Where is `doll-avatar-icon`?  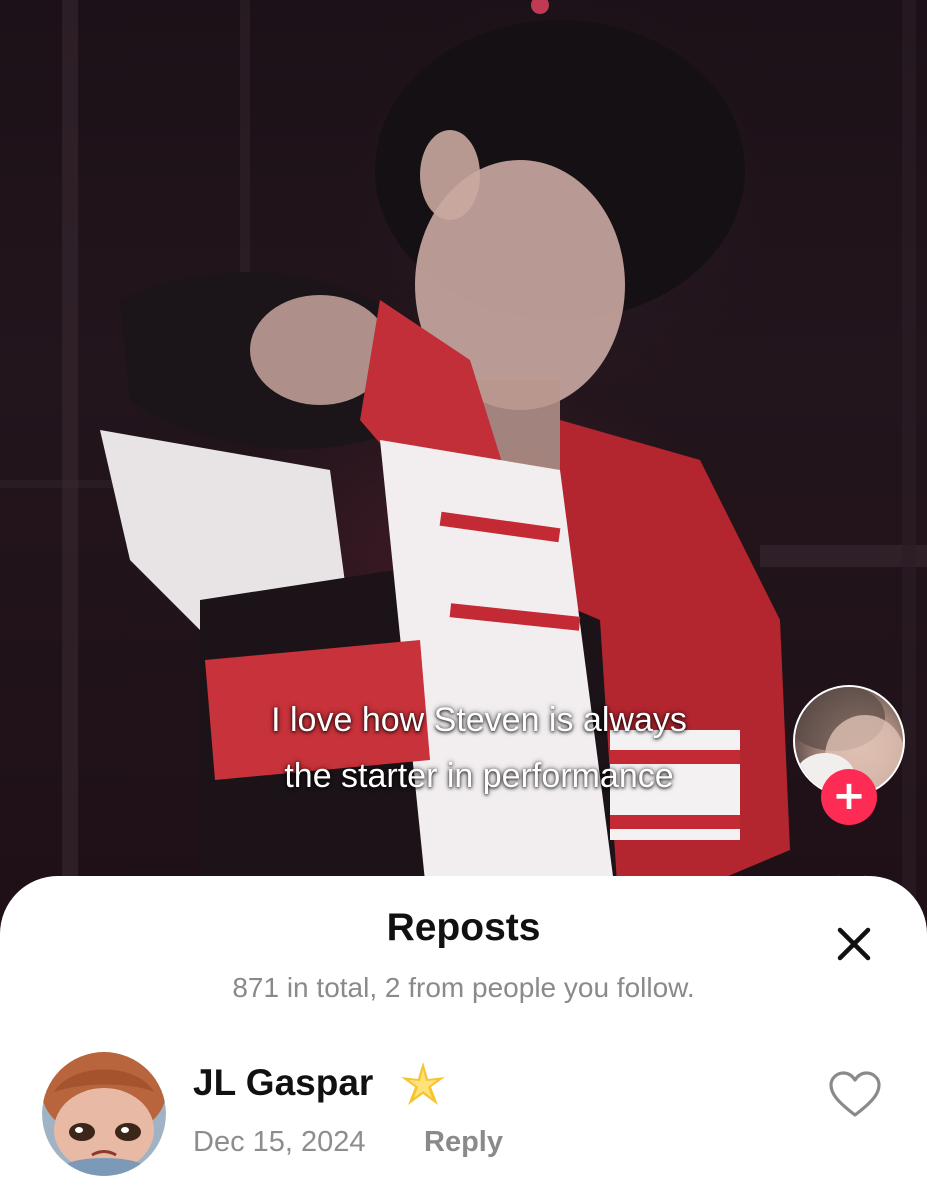
doll-avatar-icon is located at coordinates (104, 1114).